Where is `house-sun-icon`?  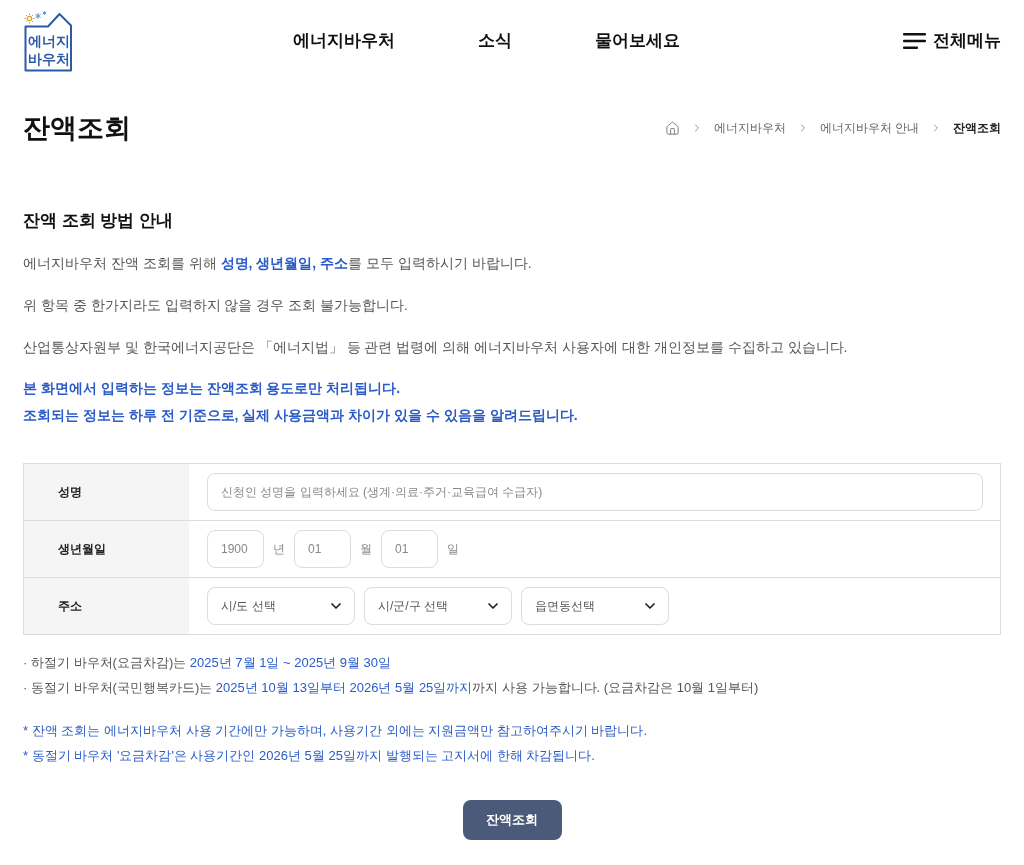 house-sun-icon is located at coordinates (48, 41).